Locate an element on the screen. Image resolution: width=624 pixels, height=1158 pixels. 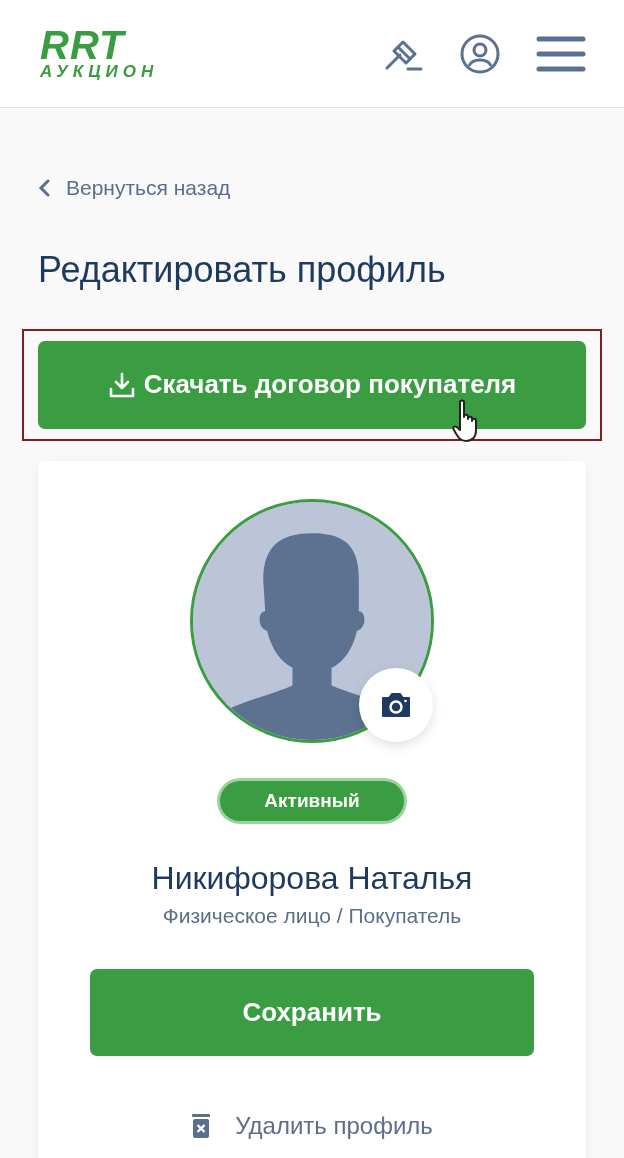
download-icon is located at coordinates (121, 384).